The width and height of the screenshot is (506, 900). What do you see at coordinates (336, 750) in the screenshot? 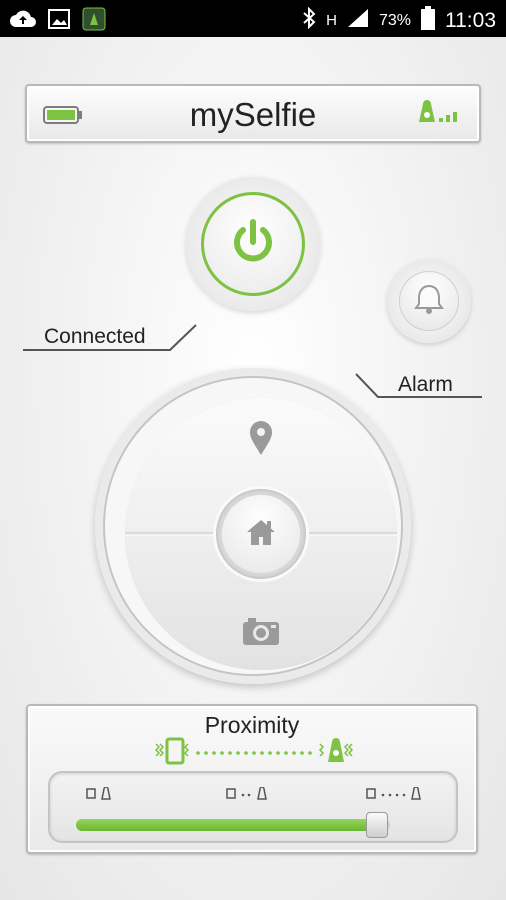
I see `tag-vibrate-icon` at bounding box center [336, 750].